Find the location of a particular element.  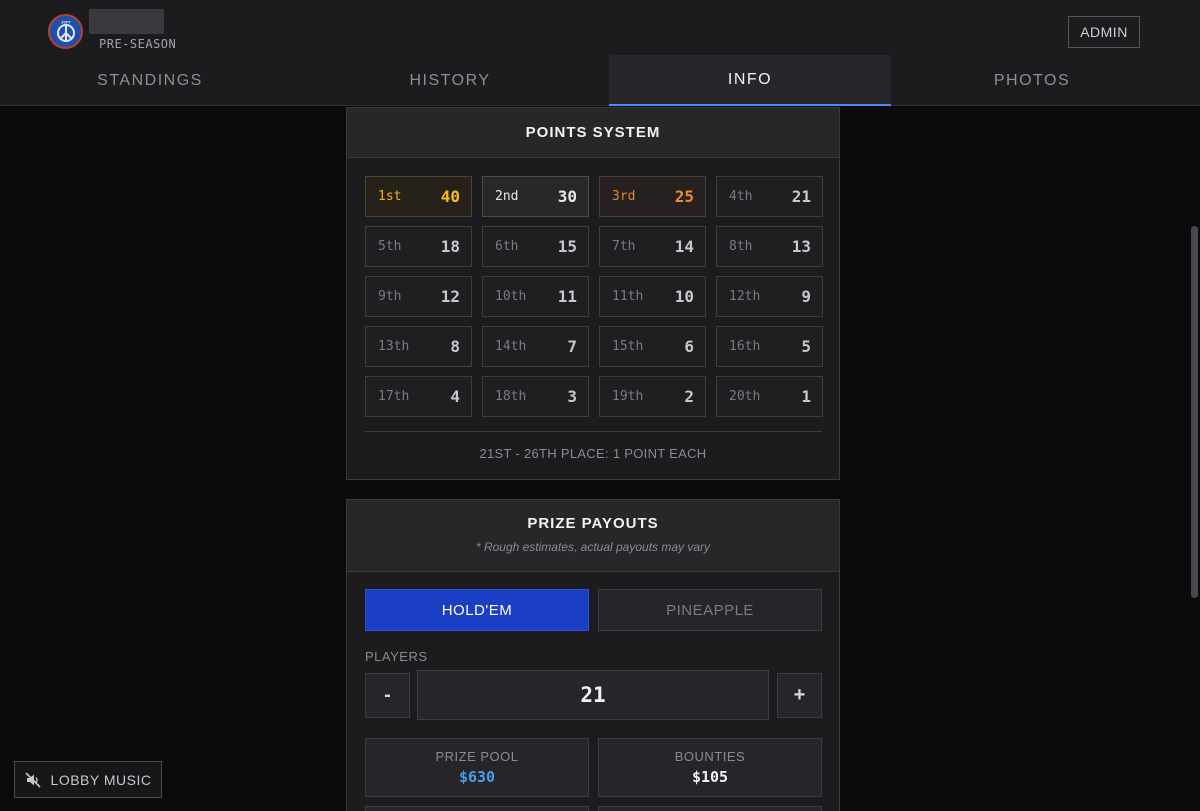

points-value: 14 is located at coordinates (684, 246).